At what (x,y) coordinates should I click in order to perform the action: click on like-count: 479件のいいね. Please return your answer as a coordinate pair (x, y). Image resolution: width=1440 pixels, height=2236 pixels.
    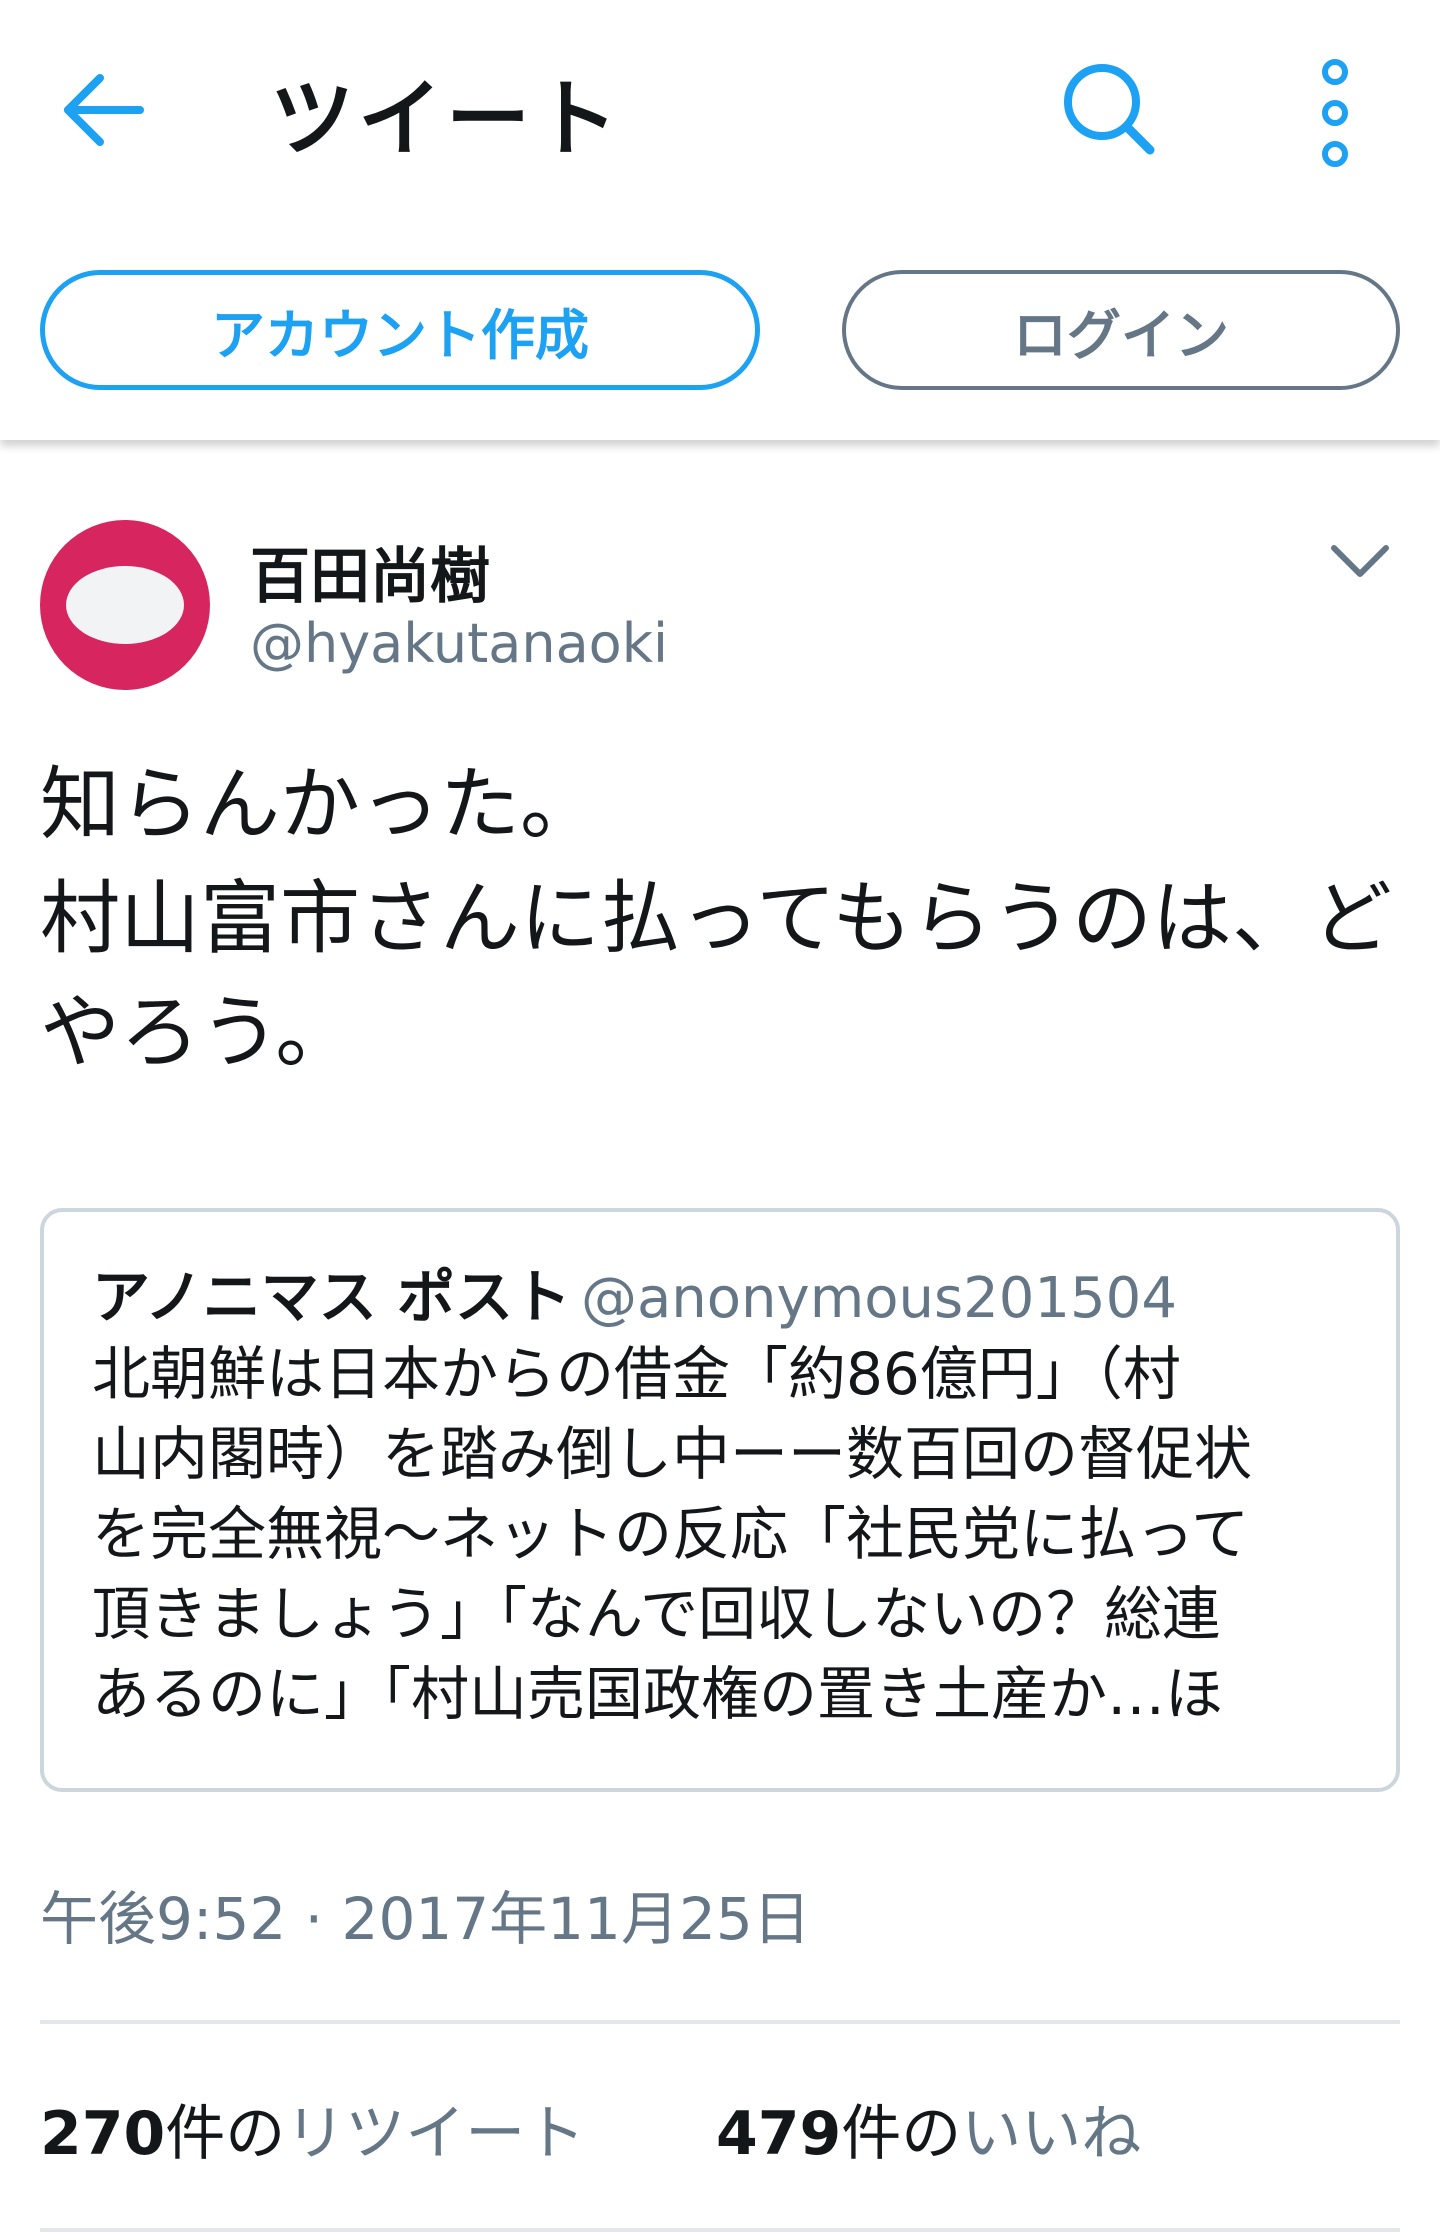
    Looking at the image, I should click on (928, 2128).